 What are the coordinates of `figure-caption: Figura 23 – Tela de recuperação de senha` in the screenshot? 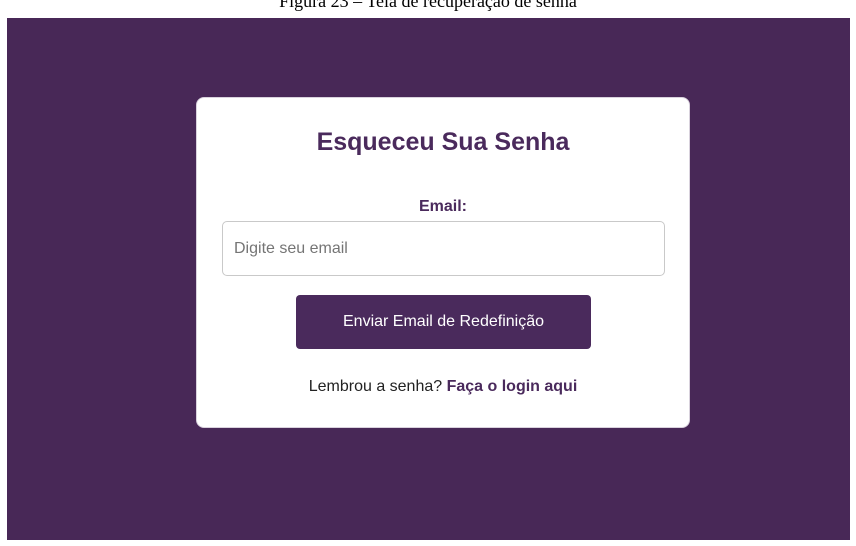 It's located at (428, 9).